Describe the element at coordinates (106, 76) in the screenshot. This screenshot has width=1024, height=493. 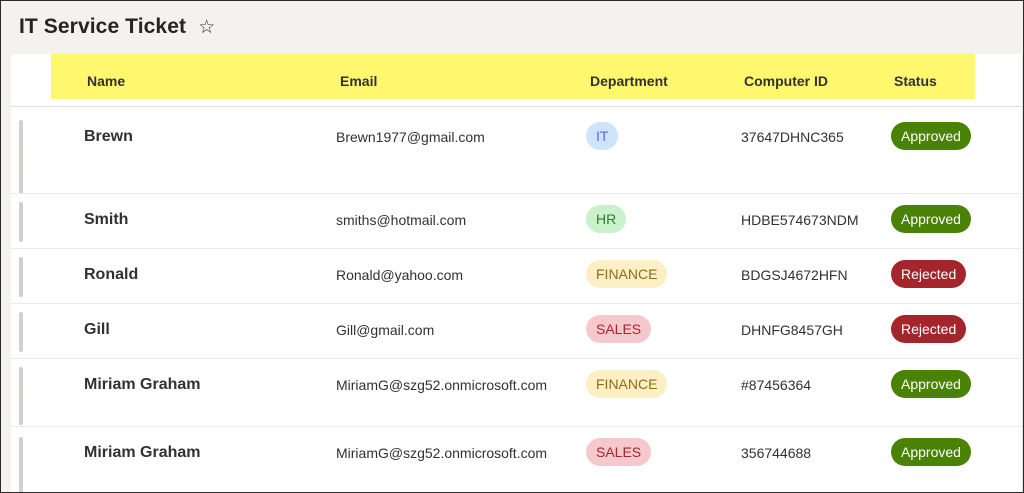
I see `column-header-name: Name` at that location.